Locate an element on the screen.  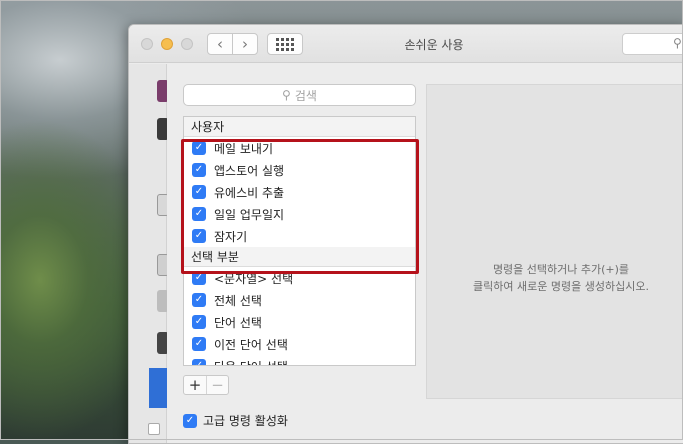
list-item: ✓ 이전 단어 선택 is located at coordinates (299, 344).